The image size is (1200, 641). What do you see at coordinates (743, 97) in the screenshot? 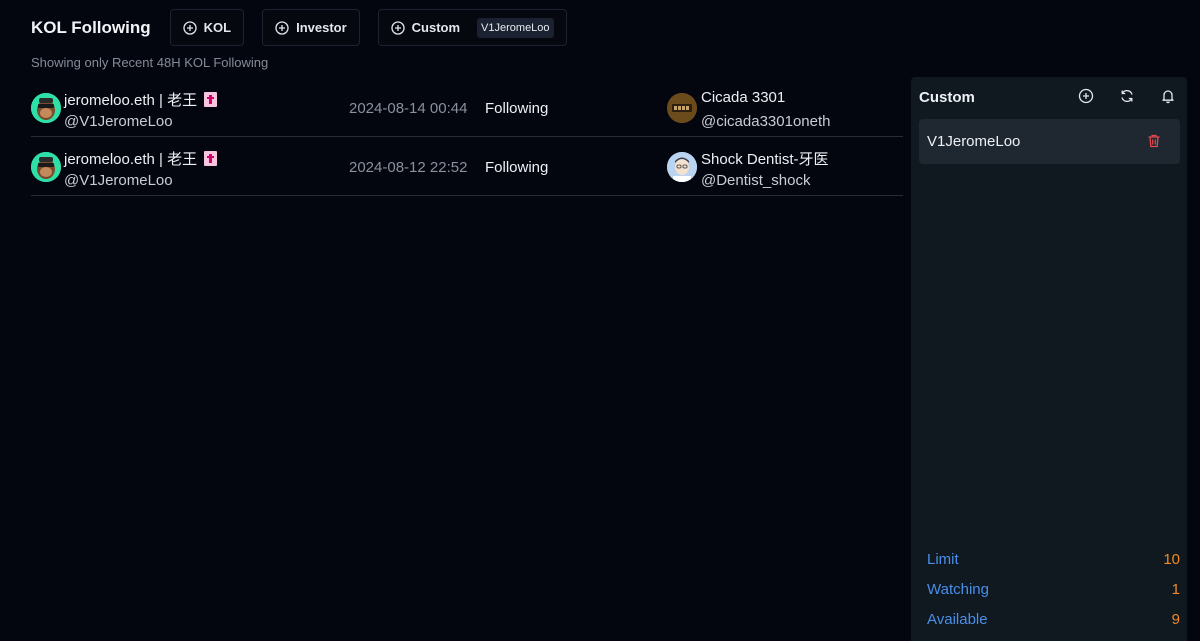
I see `target-name: Cicada 3301` at bounding box center [743, 97].